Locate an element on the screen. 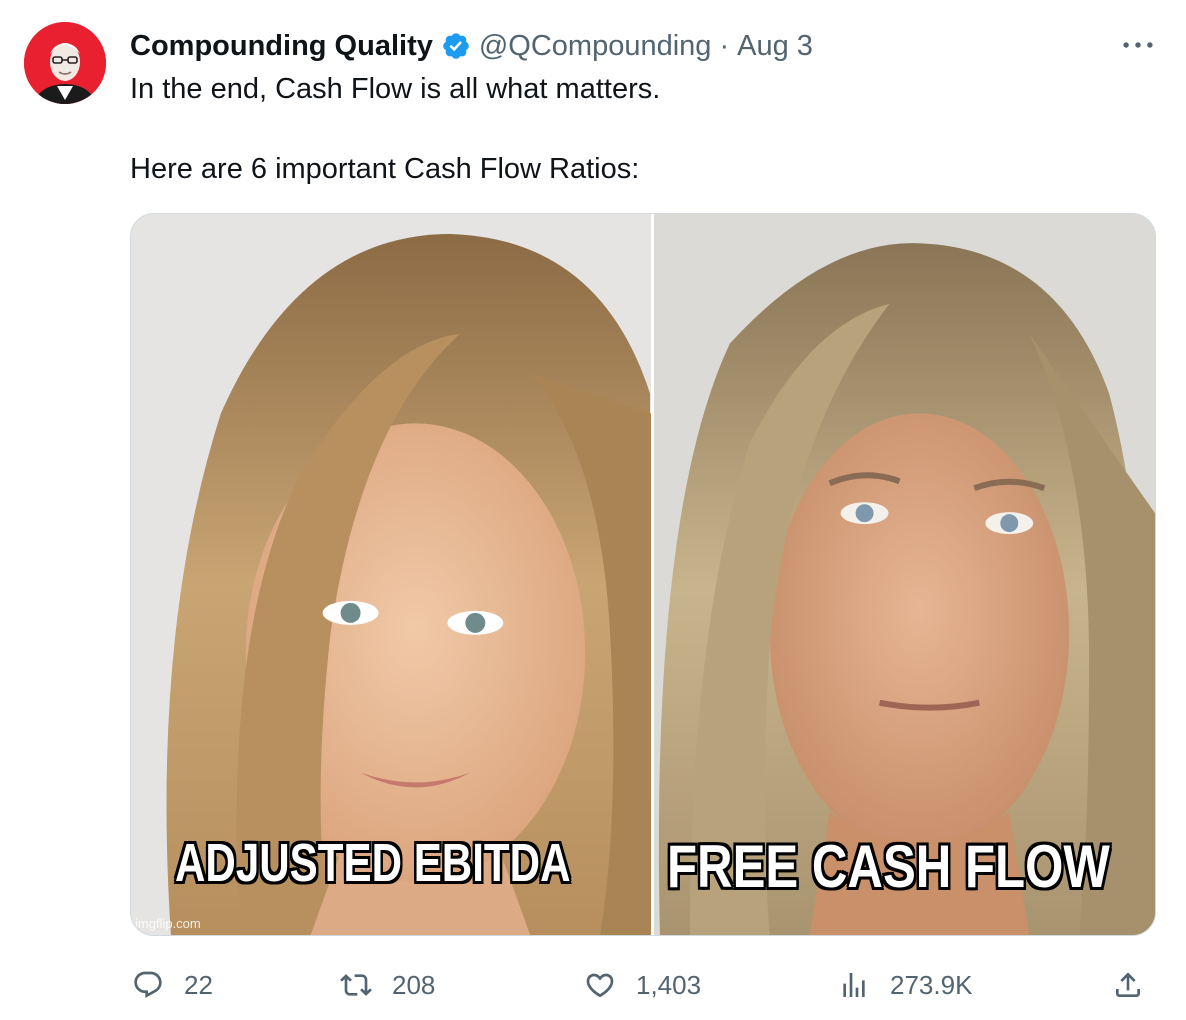 This screenshot has height=1020, width=1186. more-dots-icon is located at coordinates (1138, 45).